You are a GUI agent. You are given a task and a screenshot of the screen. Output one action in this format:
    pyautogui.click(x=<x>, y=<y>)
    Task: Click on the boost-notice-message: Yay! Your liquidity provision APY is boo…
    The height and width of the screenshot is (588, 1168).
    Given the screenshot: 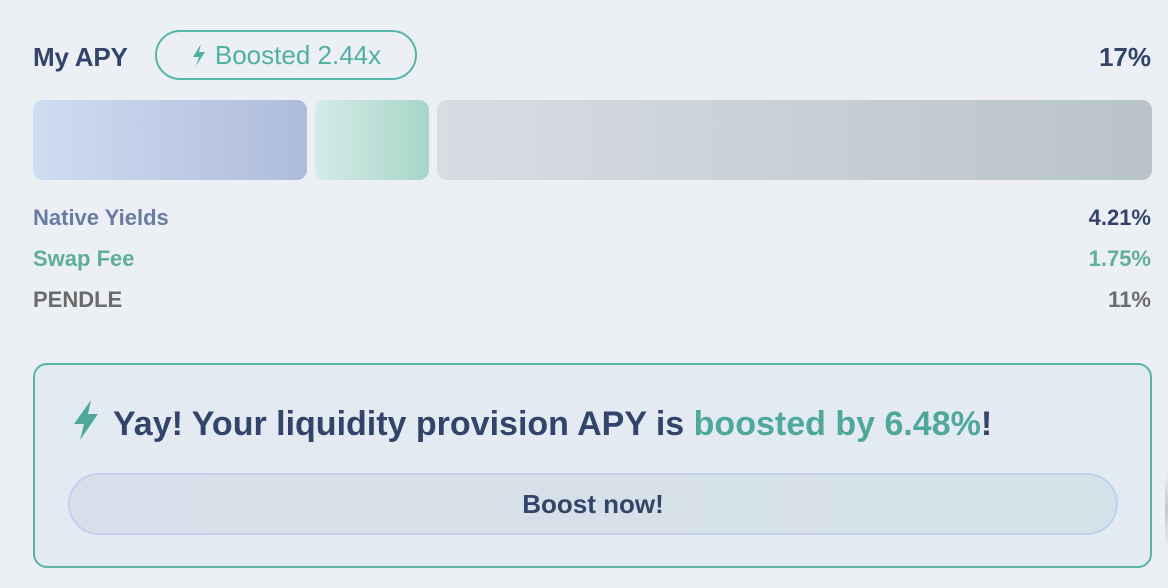 What is the action you would take?
    pyautogui.click(x=531, y=424)
    